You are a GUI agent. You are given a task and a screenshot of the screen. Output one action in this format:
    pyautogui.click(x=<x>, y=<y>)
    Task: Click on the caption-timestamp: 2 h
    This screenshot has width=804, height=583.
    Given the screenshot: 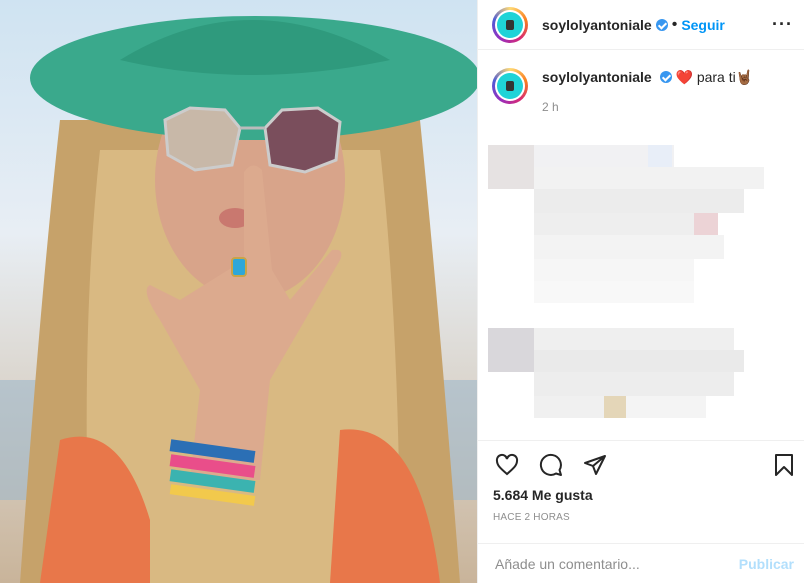 What is the action you would take?
    pyautogui.click(x=647, y=107)
    